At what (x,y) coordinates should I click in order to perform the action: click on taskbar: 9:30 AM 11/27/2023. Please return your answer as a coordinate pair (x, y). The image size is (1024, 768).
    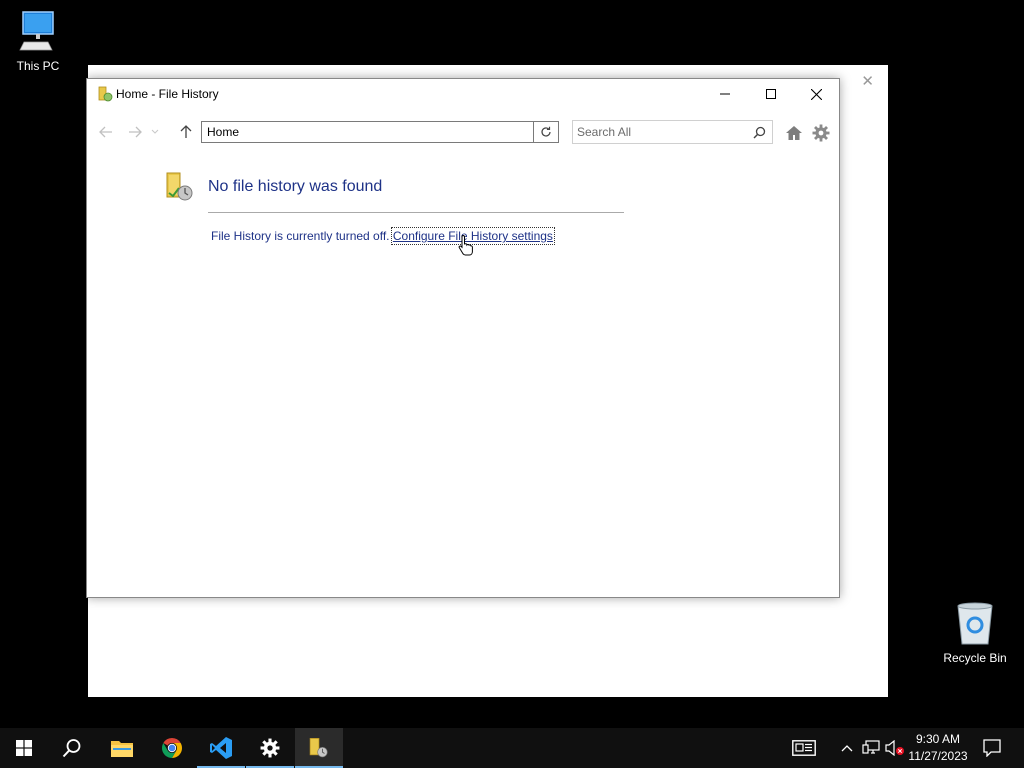
    Looking at the image, I should click on (512, 748).